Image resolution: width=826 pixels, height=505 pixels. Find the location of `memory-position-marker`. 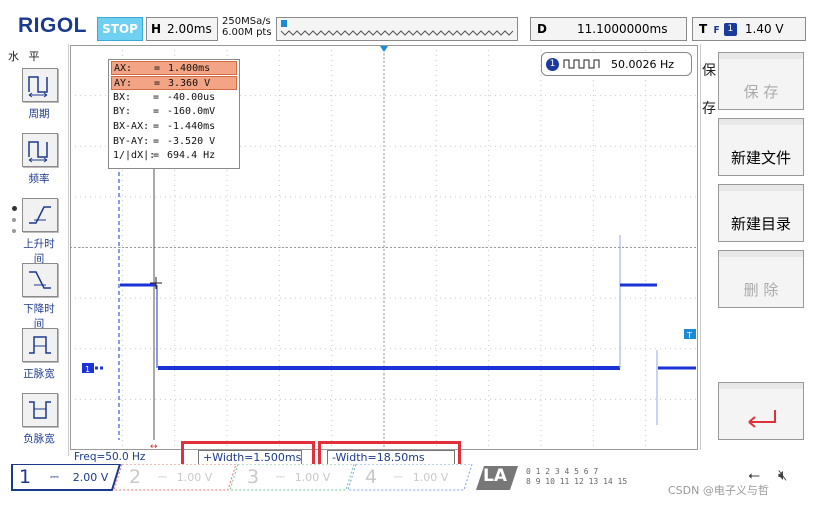

memory-position-marker is located at coordinates (284, 23).